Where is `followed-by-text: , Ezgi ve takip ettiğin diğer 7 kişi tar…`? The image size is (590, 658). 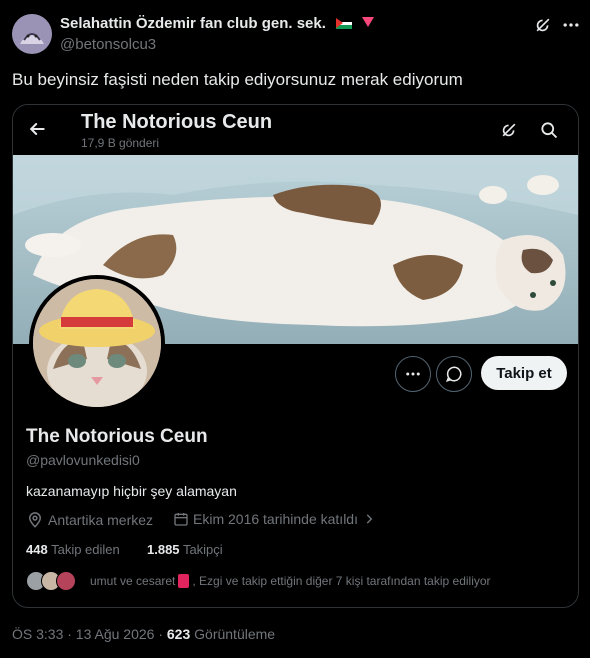
followed-by-text: , Ezgi ve takip ettiğin diğer 7 kişi tar… is located at coordinates (341, 581).